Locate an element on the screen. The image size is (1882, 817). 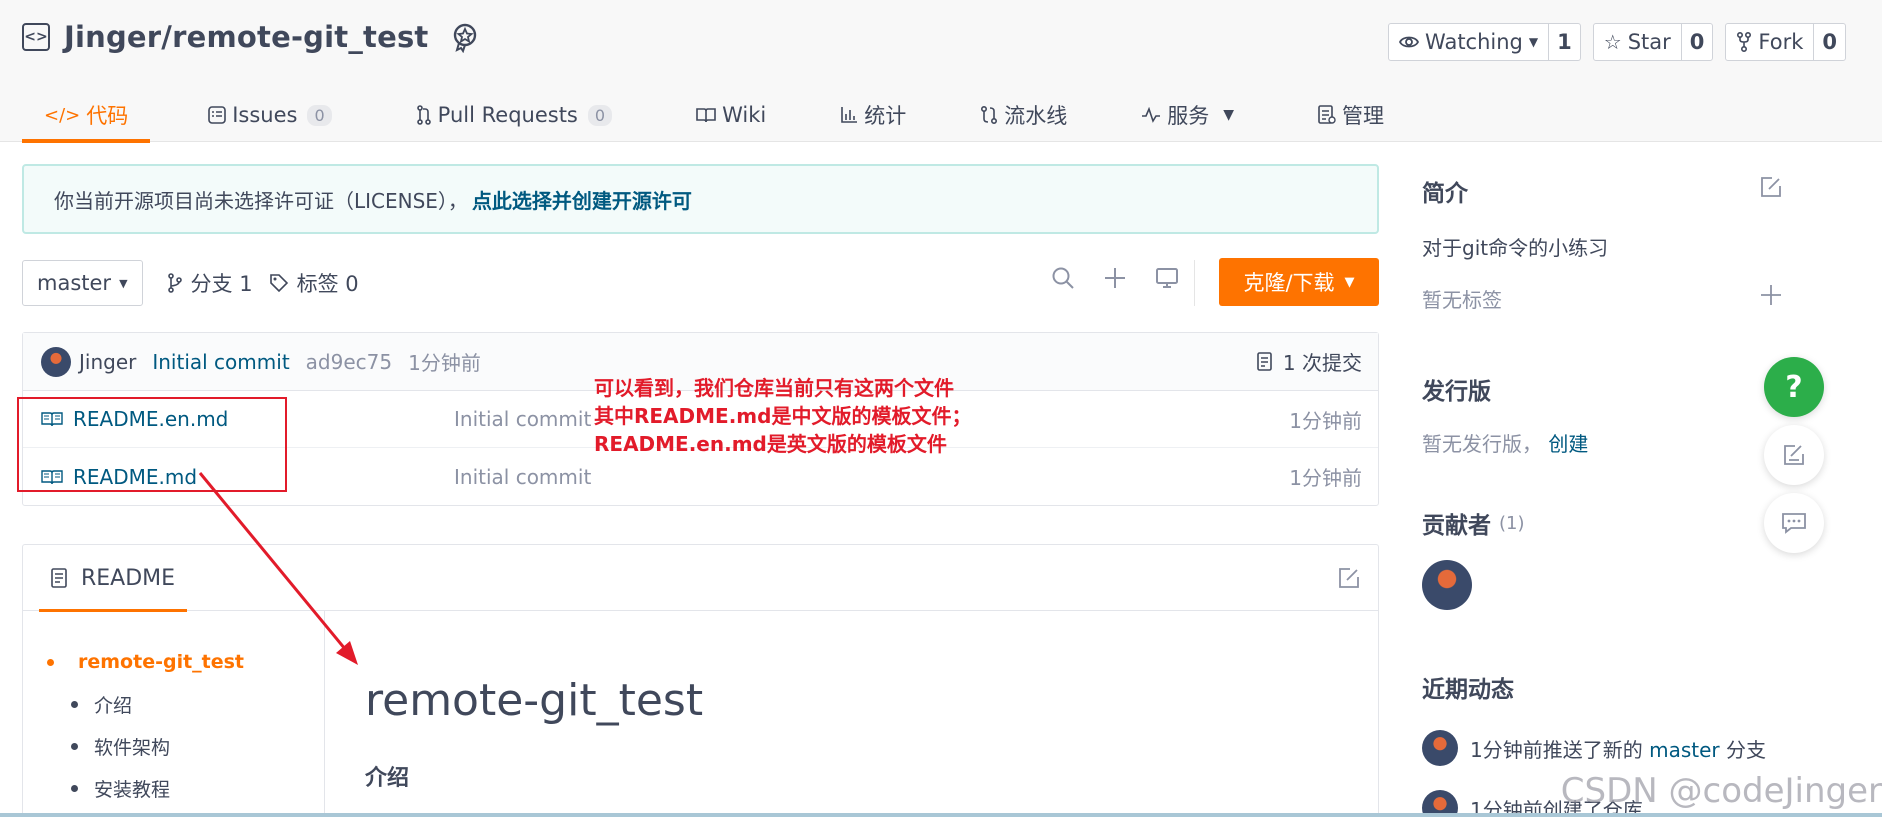
star-button: ☆ Star 0 is located at coordinates (1653, 42).